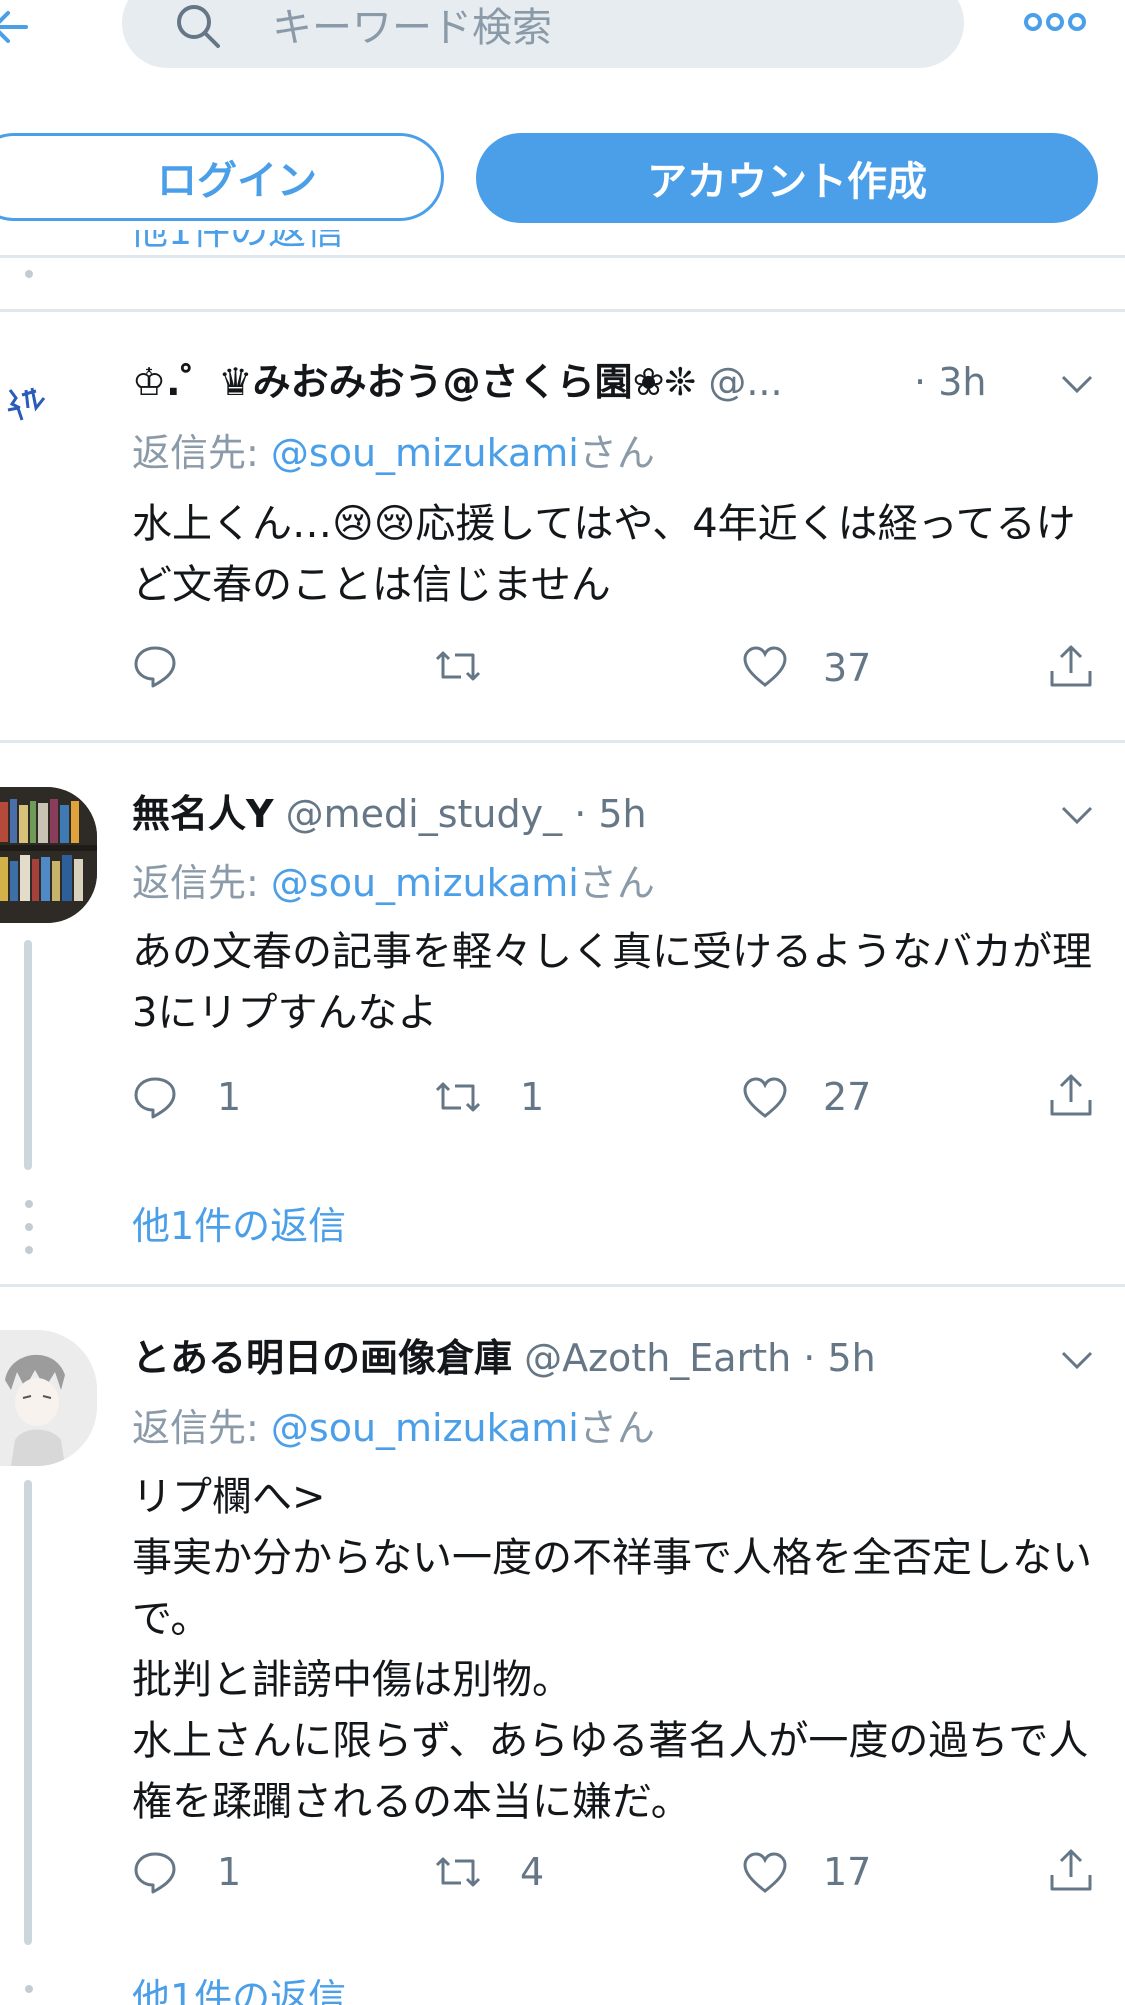 This screenshot has height=2005, width=1125. I want to click on search-input, so click(572, 28).